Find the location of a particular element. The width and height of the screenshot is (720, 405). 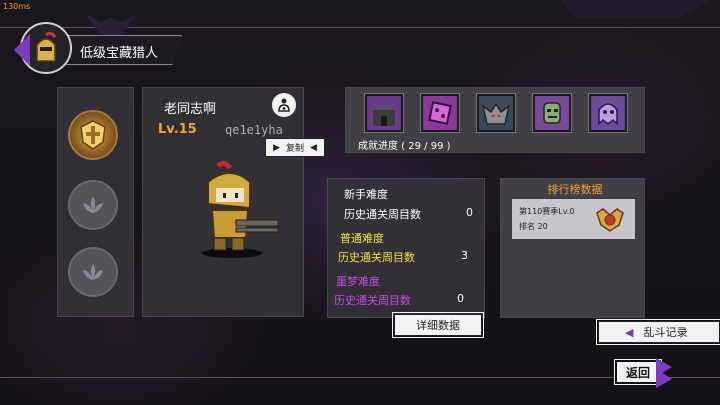

ping-readout: 130ms is located at coordinates (17, 6).